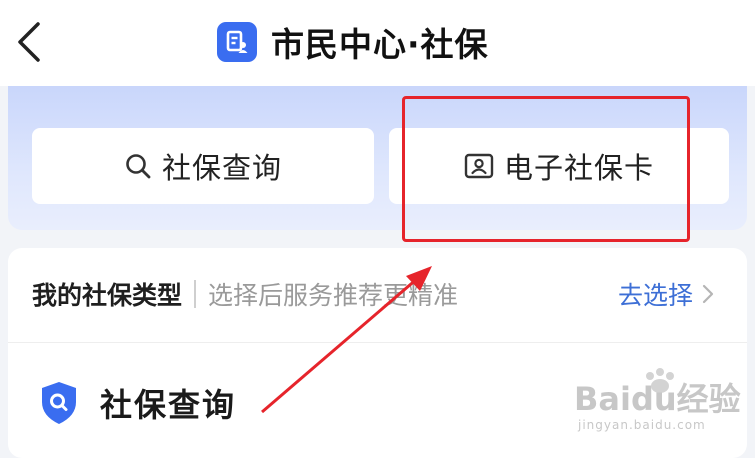  I want to click on watermark: Baidu经验 jingyan.baidu.com, so click(662, 402).